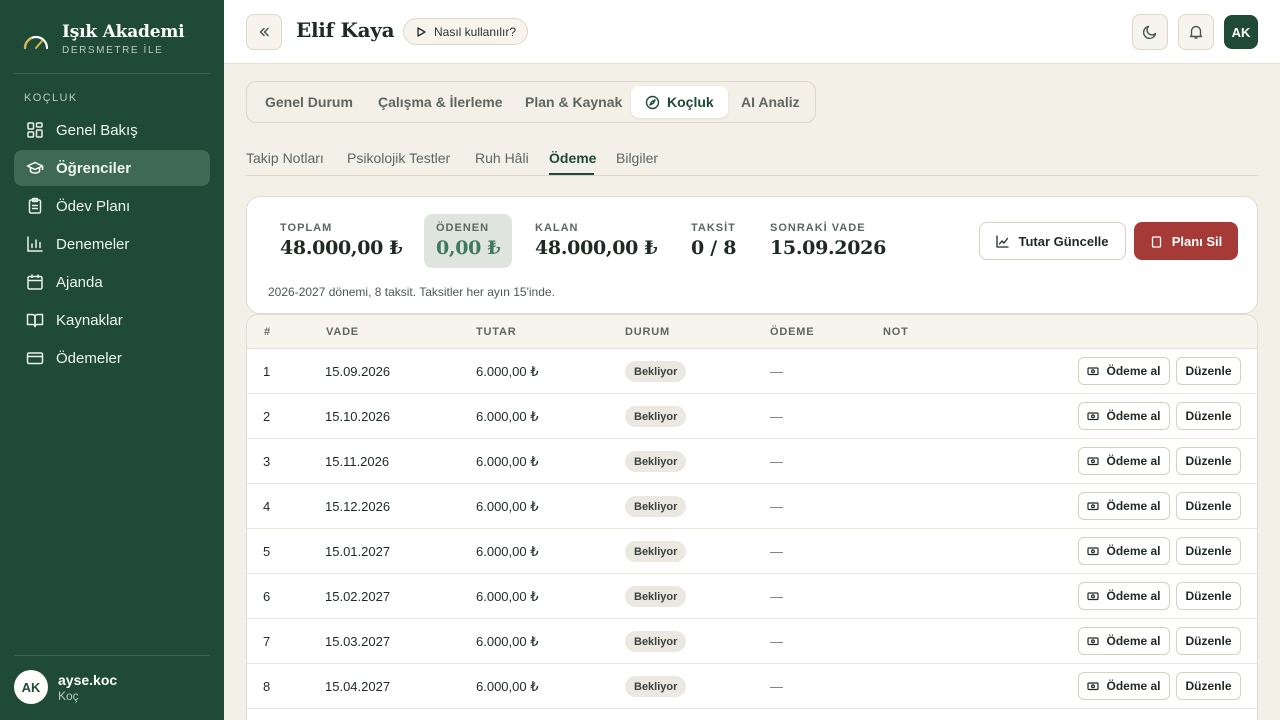  Describe the element at coordinates (573, 102) in the screenshot. I see `tab-plan-kaynak: Plan & Kaynak` at that location.